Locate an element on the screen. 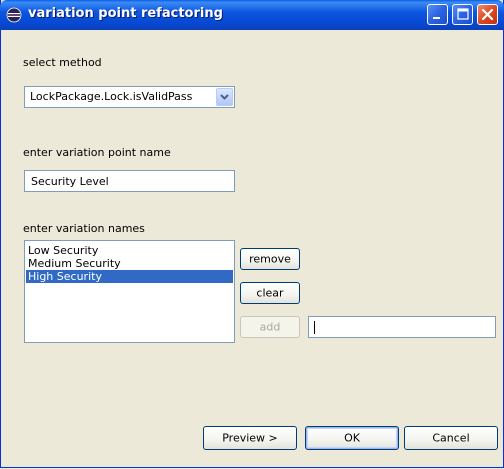 The image size is (504, 469). variation-names-label: enter variation names is located at coordinates (84, 228).